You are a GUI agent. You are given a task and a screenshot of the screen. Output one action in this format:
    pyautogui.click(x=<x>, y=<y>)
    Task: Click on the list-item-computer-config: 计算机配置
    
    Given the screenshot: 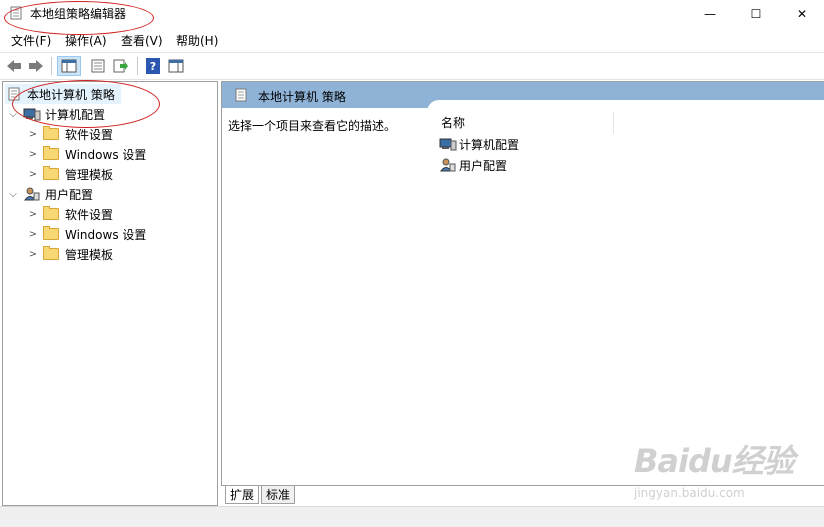 What is the action you would take?
    pyautogui.click(x=479, y=144)
    